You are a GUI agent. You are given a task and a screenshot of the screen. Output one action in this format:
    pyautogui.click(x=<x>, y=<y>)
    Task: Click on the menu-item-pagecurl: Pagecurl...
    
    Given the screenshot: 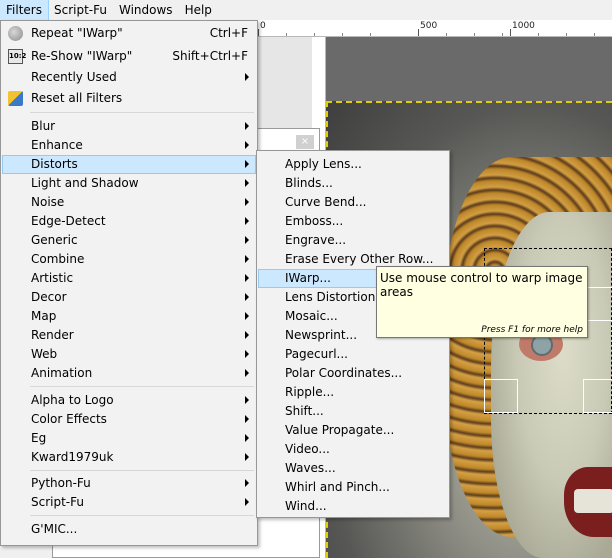 What is the action you would take?
    pyautogui.click(x=353, y=354)
    